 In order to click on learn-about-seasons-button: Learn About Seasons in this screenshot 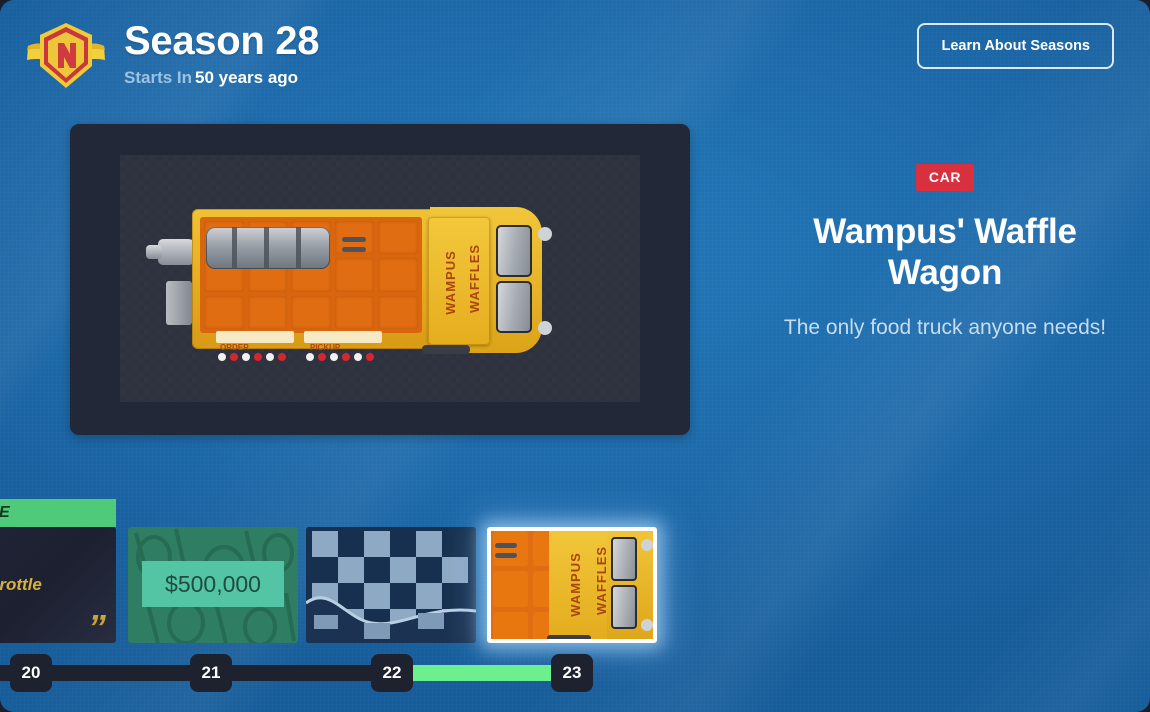, I will do `click(1015, 46)`.